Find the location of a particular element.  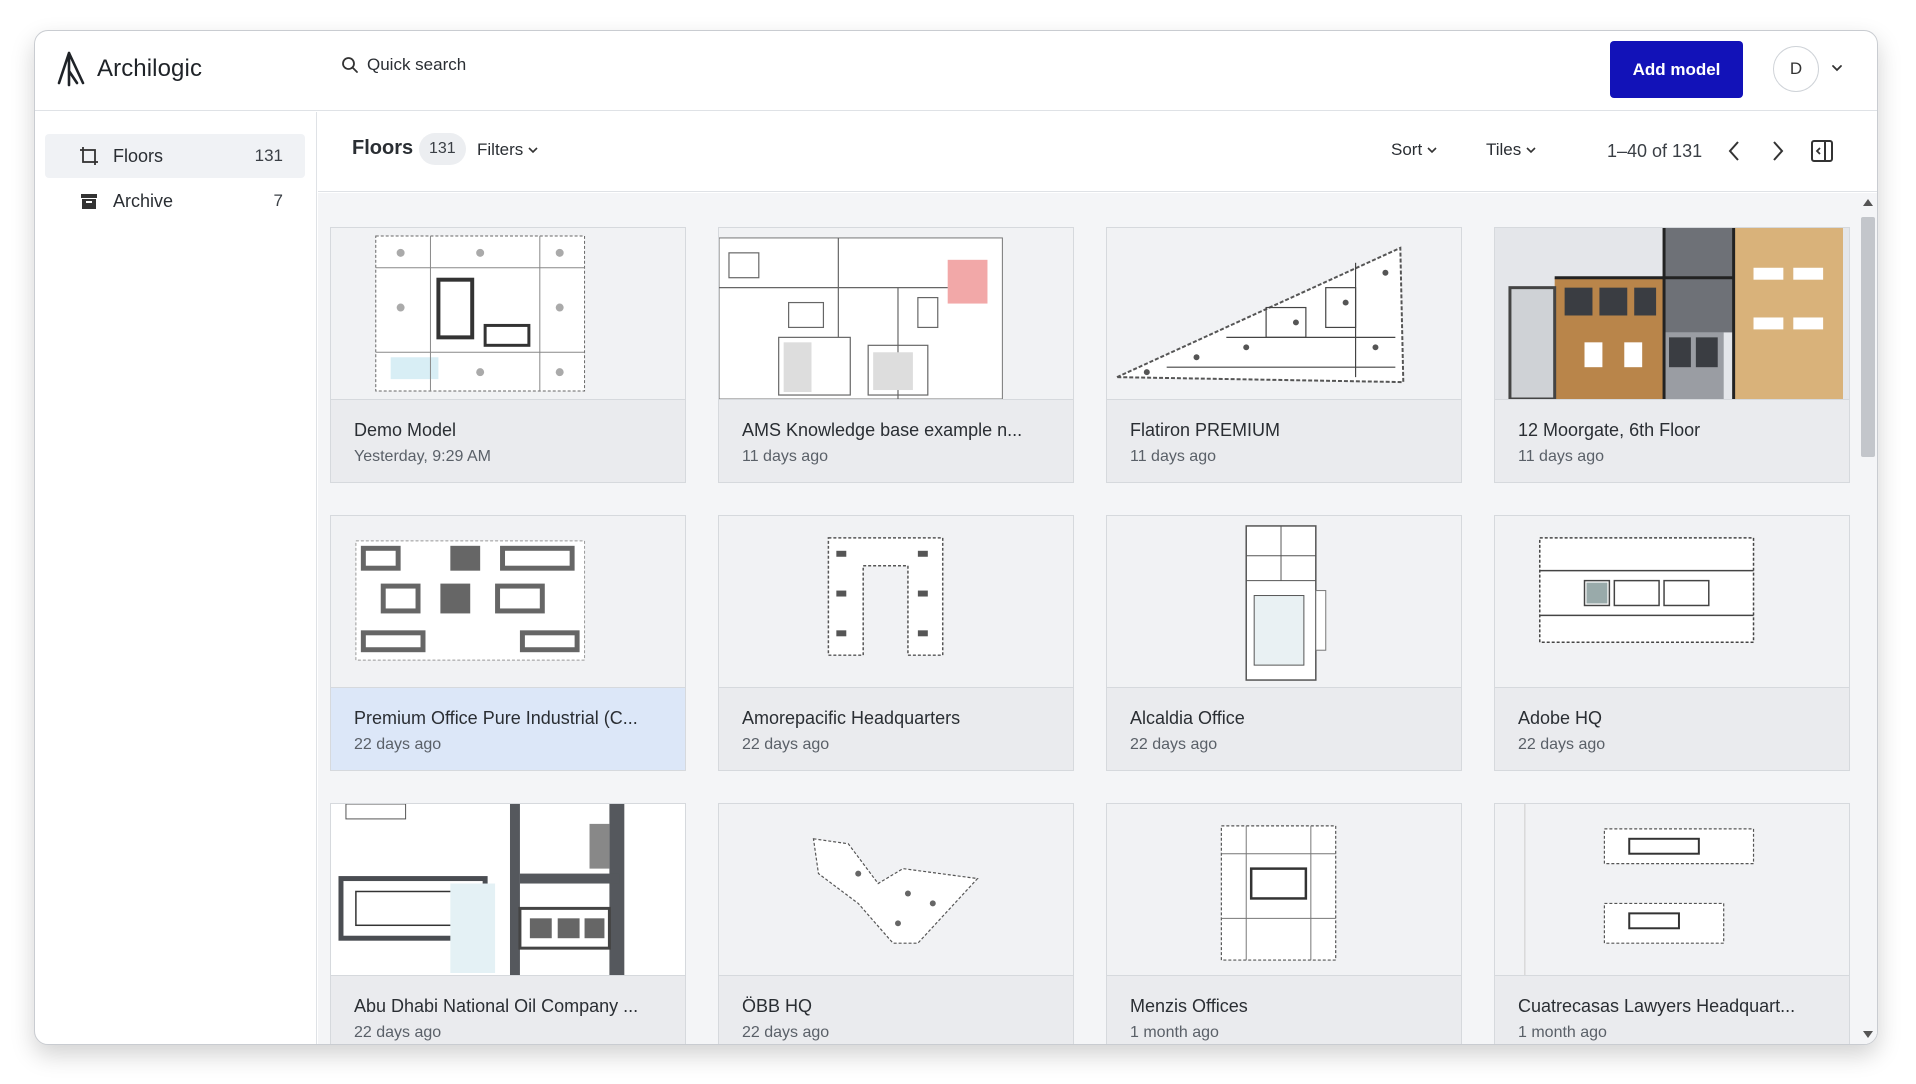

card-title: Menzis Offices is located at coordinates (1189, 1006).